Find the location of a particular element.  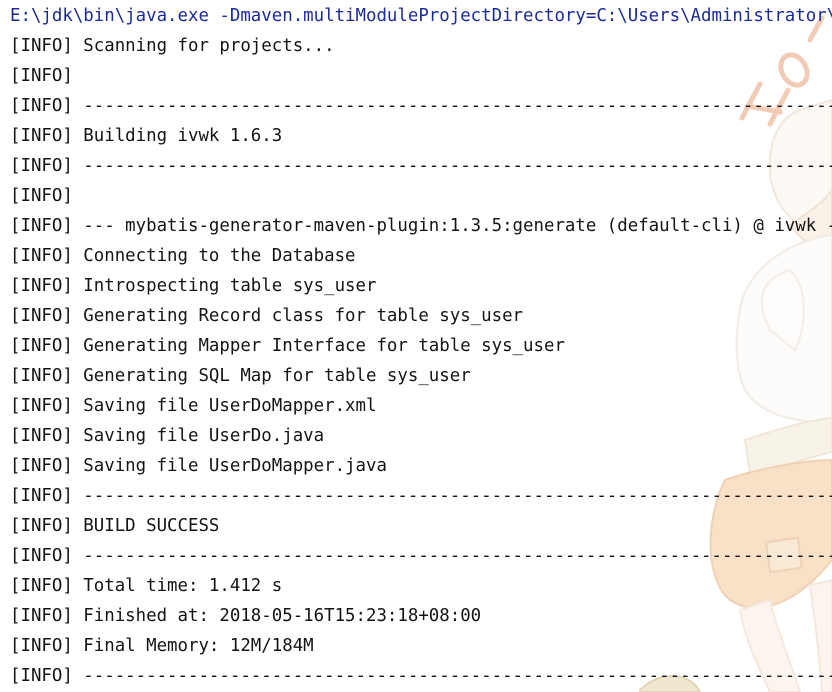

log-line: [INFO] Saving file UserDoMapper.xml is located at coordinates (193, 406).